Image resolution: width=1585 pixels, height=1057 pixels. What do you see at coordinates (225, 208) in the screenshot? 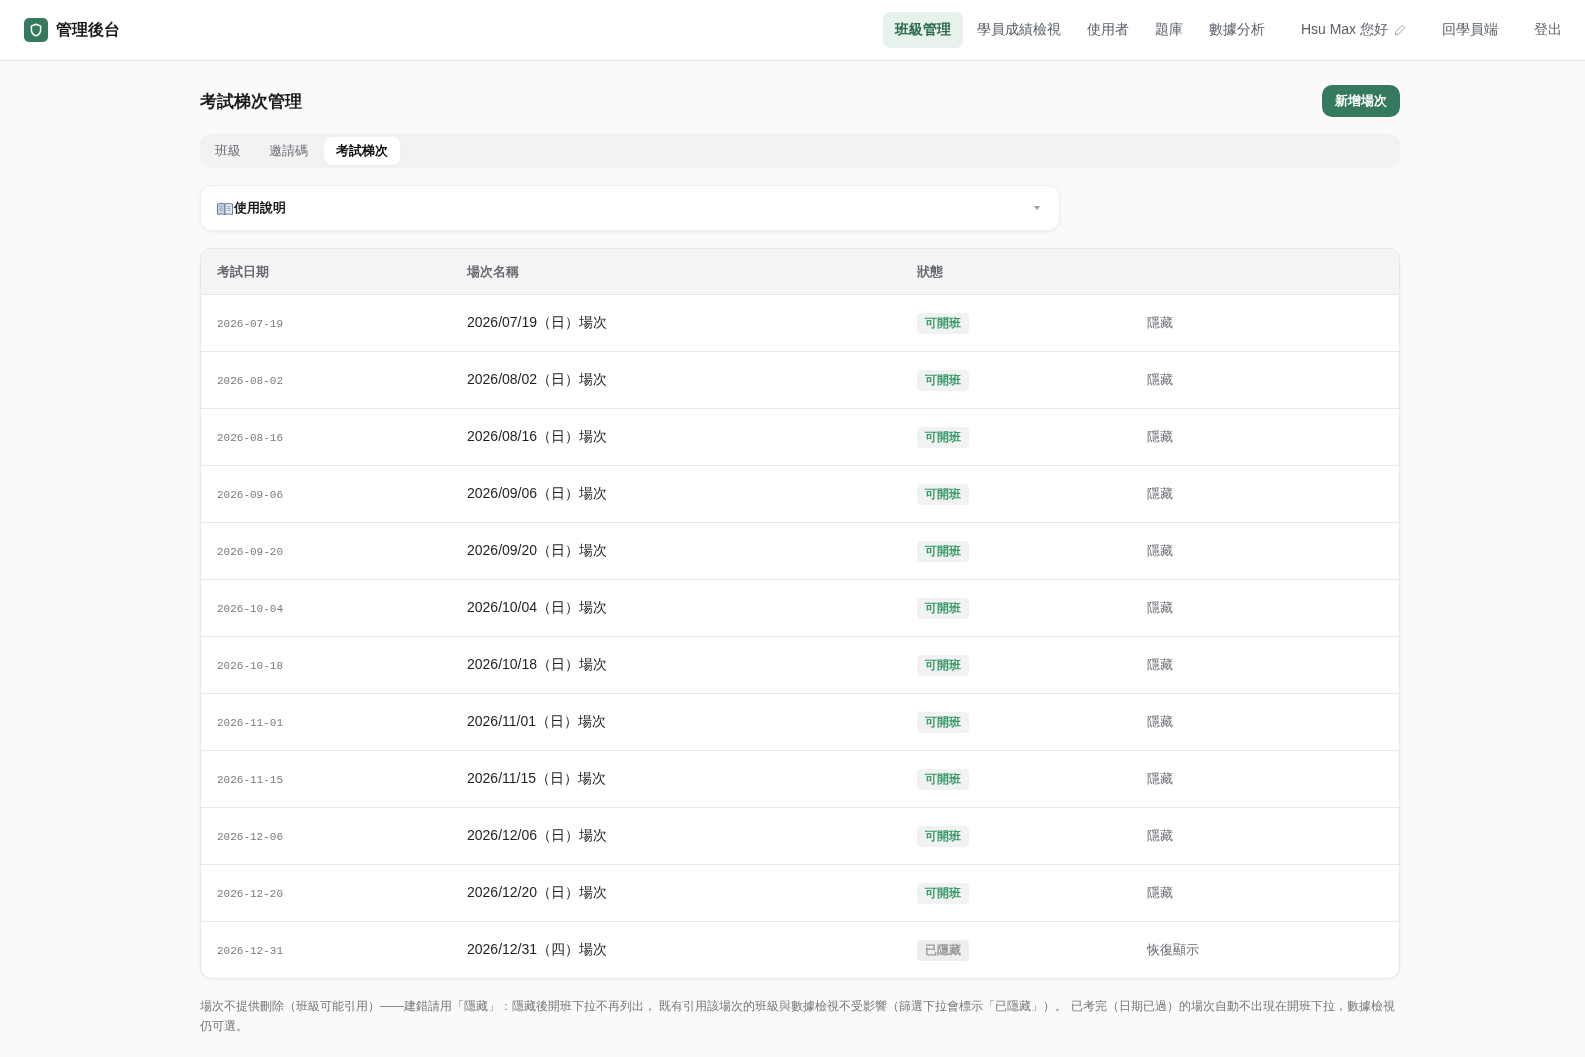
I see `open-book-icon` at bounding box center [225, 208].